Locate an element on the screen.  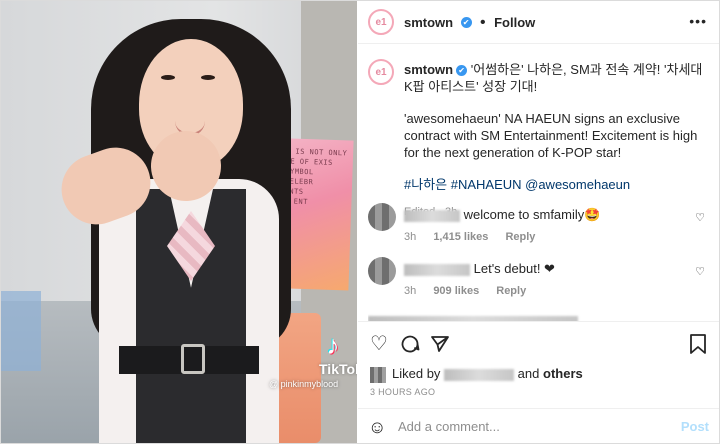
add-comment-bar: ☺ Add a comment... Post is located at coordinates (538, 425).